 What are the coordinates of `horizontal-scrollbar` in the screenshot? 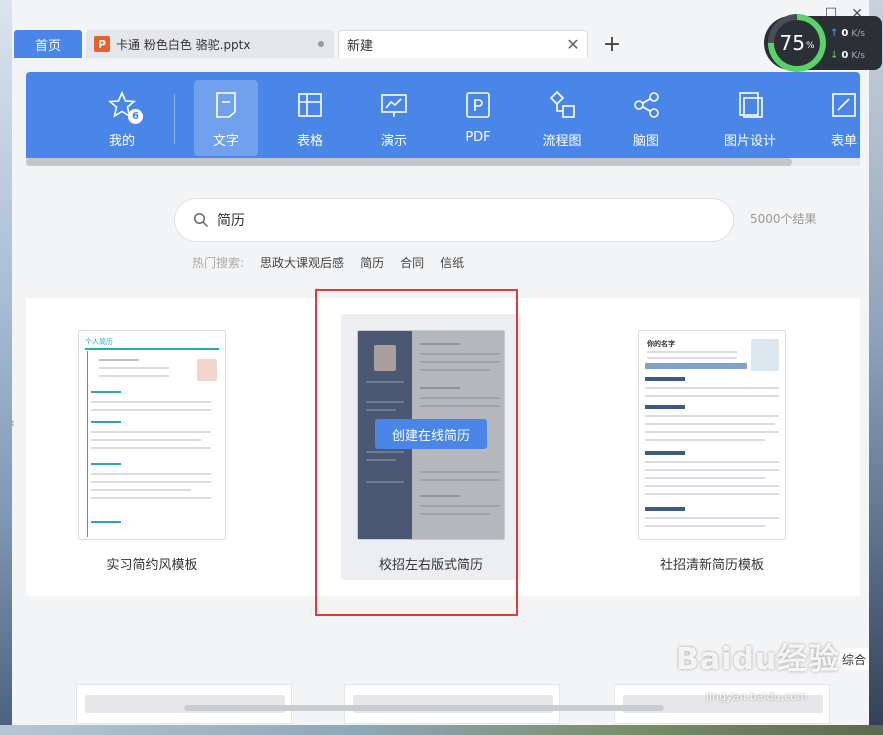 It's located at (424, 708).